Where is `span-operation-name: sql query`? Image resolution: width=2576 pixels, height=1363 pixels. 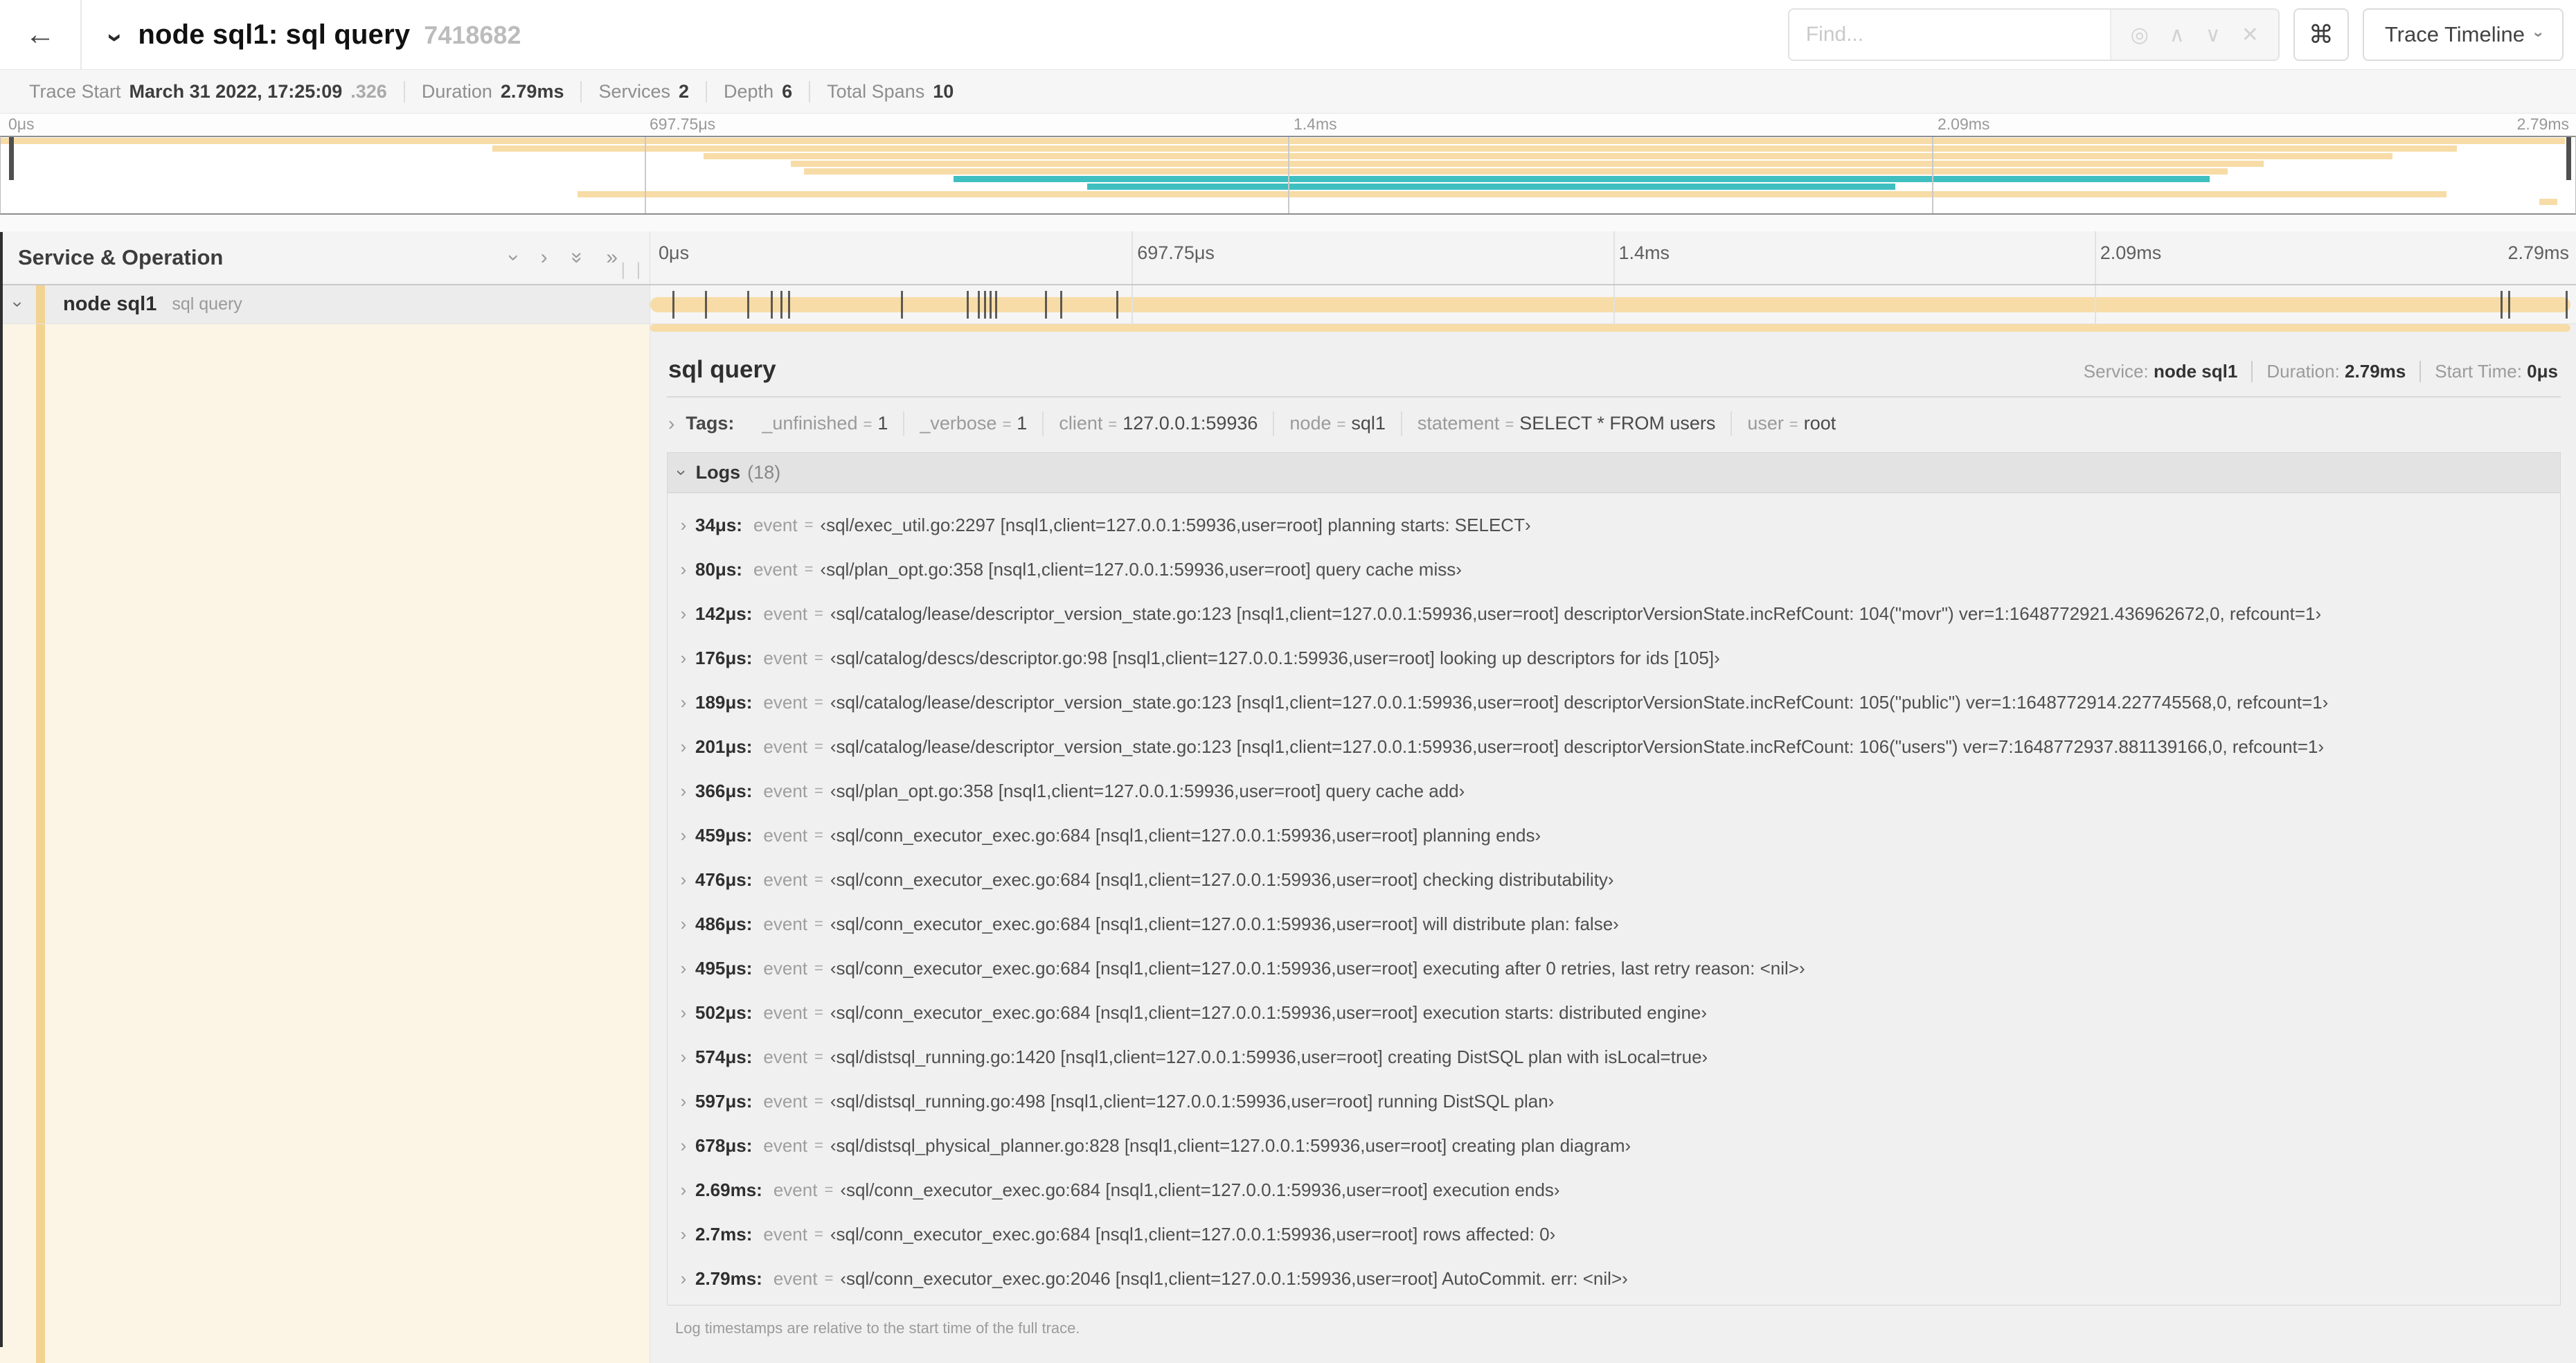 span-operation-name: sql query is located at coordinates (207, 304).